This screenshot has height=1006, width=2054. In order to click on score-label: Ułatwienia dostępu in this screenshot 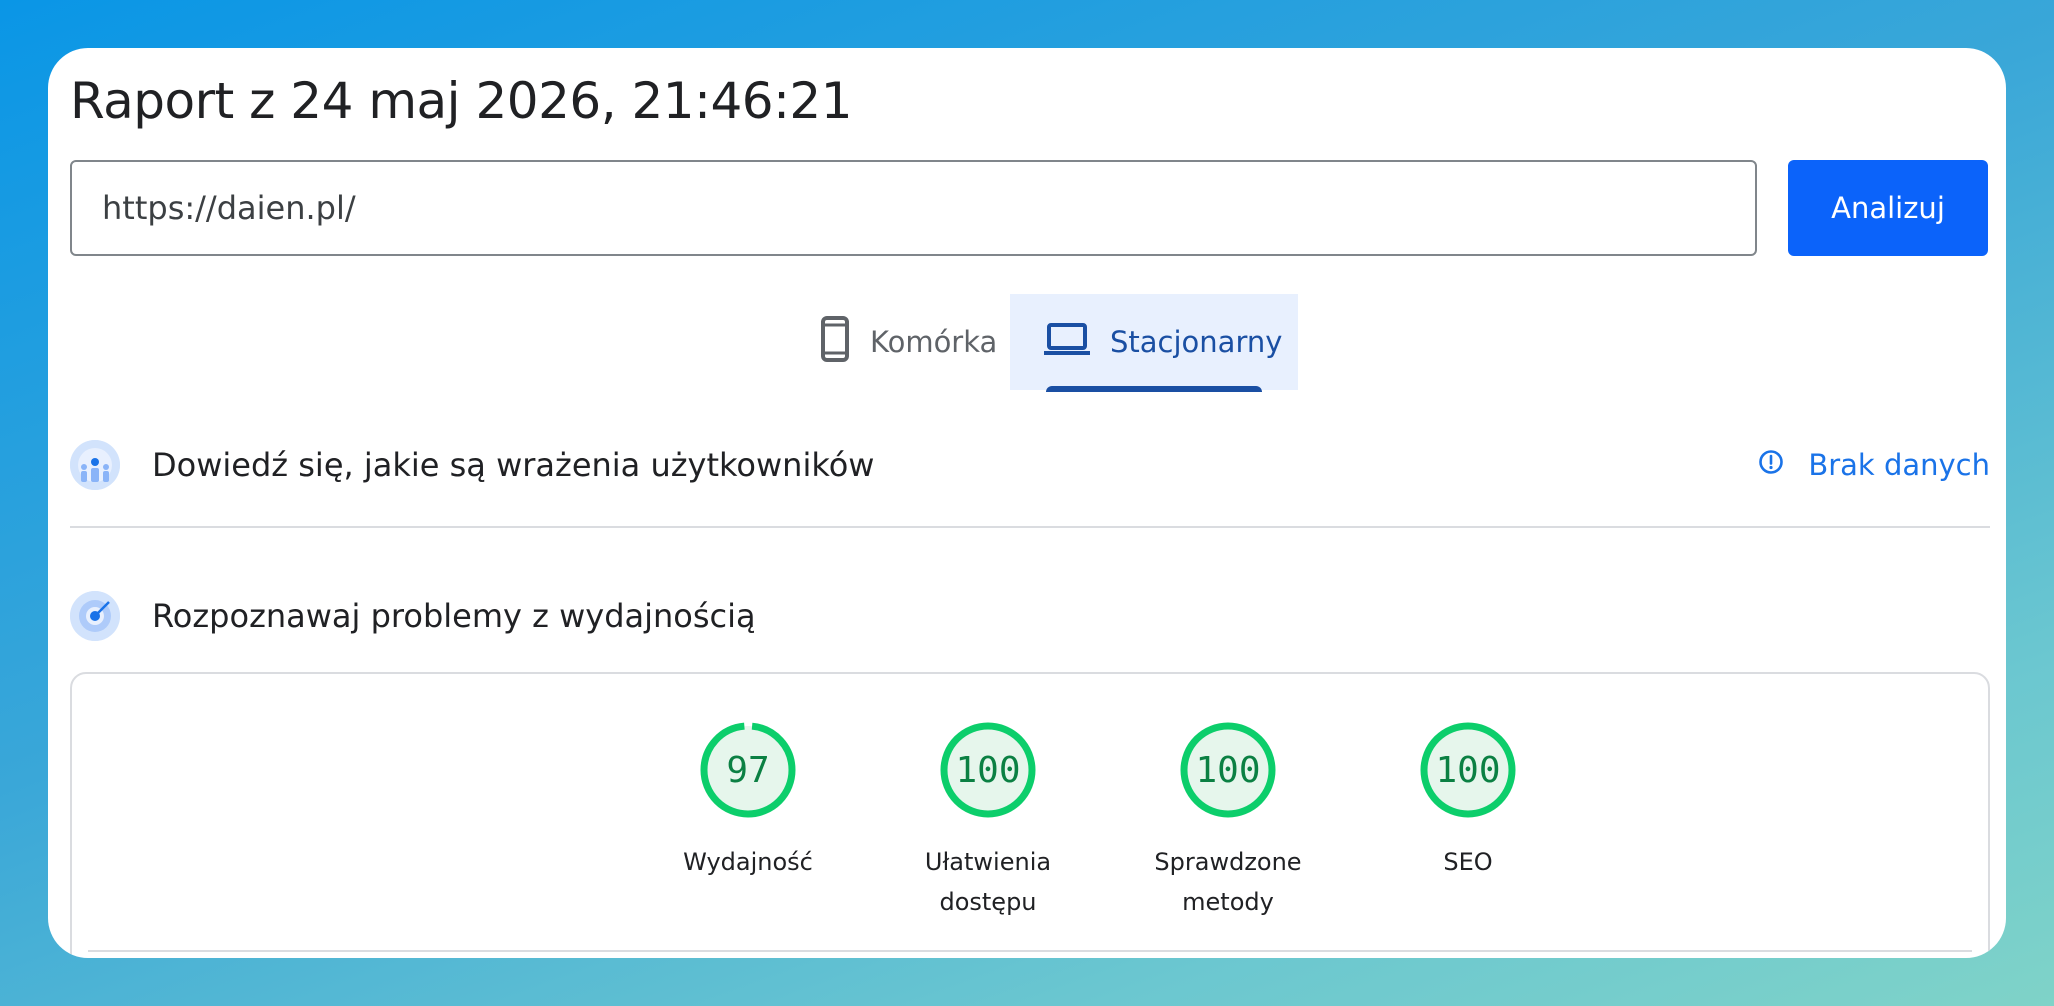, I will do `click(988, 882)`.